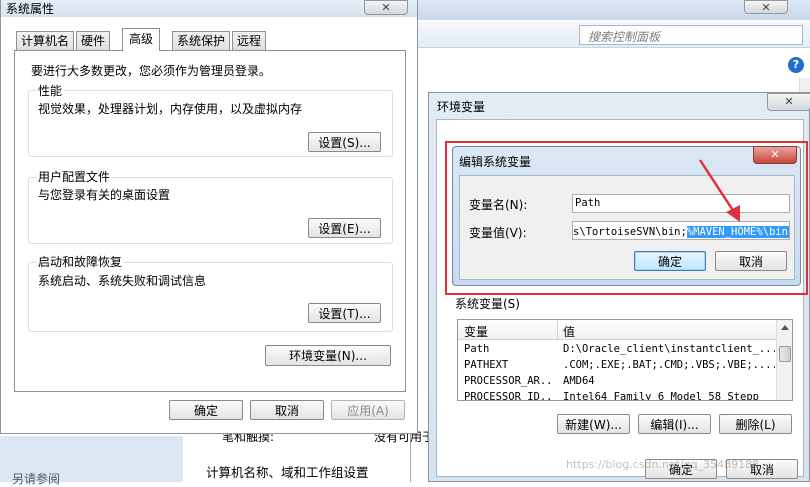 Image resolution: width=810 pixels, height=487 pixels. Describe the element at coordinates (122, 281) in the screenshot. I see `startup-recovery-desc: 系统启动、系统失败和调试信息` at that location.